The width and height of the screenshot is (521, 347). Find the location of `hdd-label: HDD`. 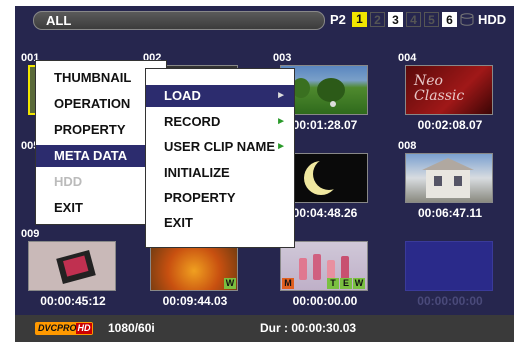

hdd-label: HDD is located at coordinates (492, 19).